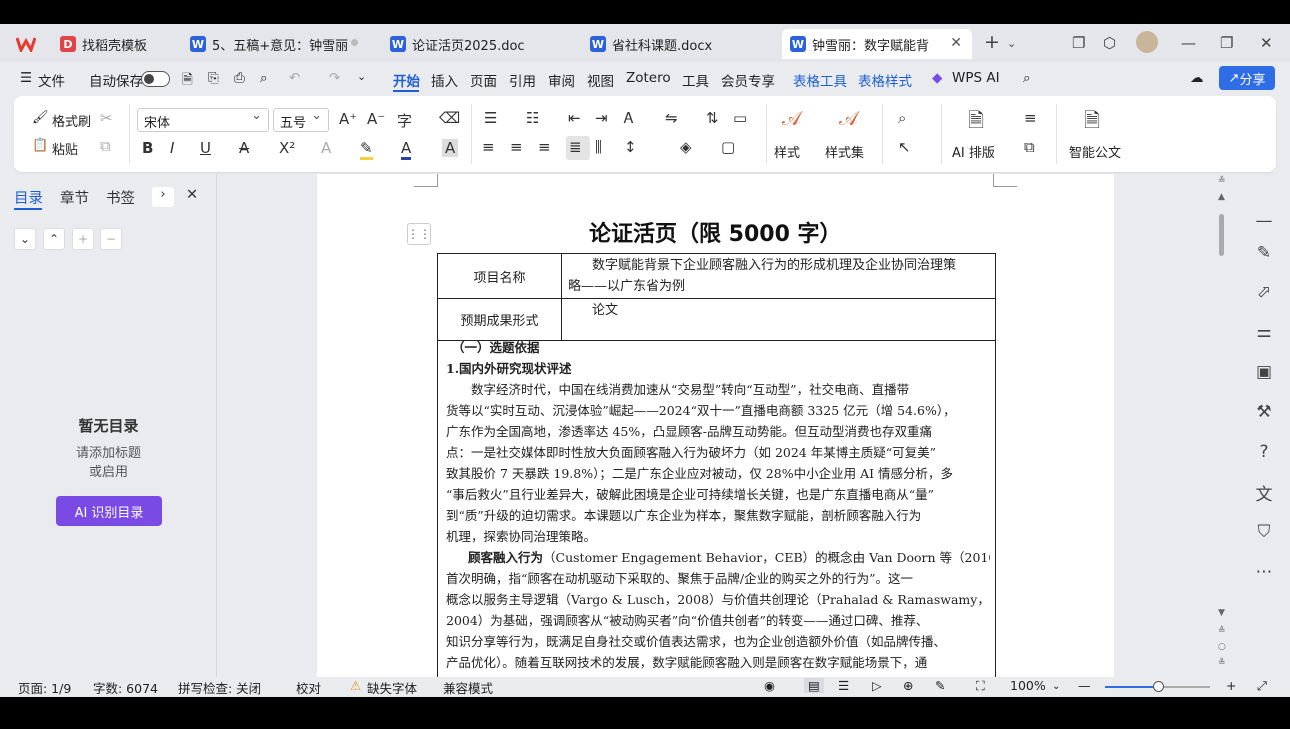  What do you see at coordinates (1222, 425) in the screenshot?
I see `vertical-scrollbar: ≚ ▲ ▼ ≙ ○ ≚` at bounding box center [1222, 425].